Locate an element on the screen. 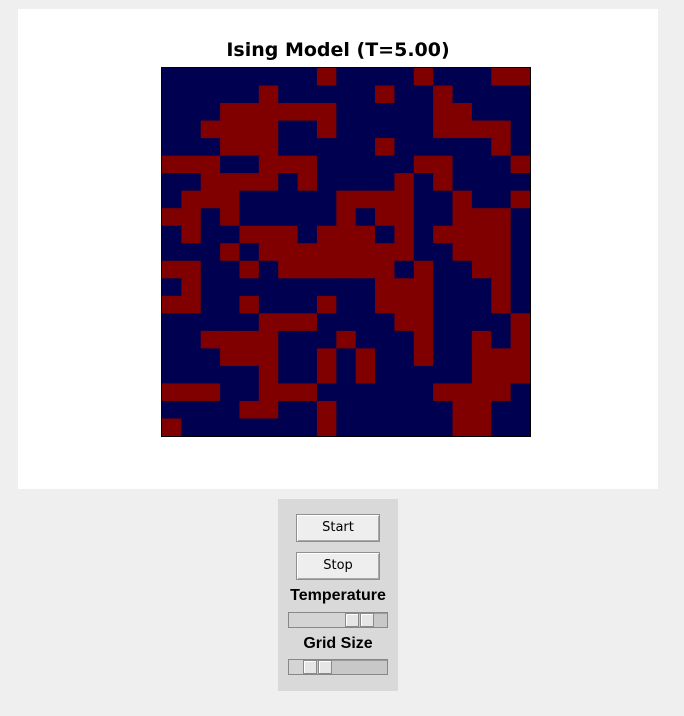 This screenshot has width=684, height=716. temperature-slider-arrow is located at coordinates (367, 620).